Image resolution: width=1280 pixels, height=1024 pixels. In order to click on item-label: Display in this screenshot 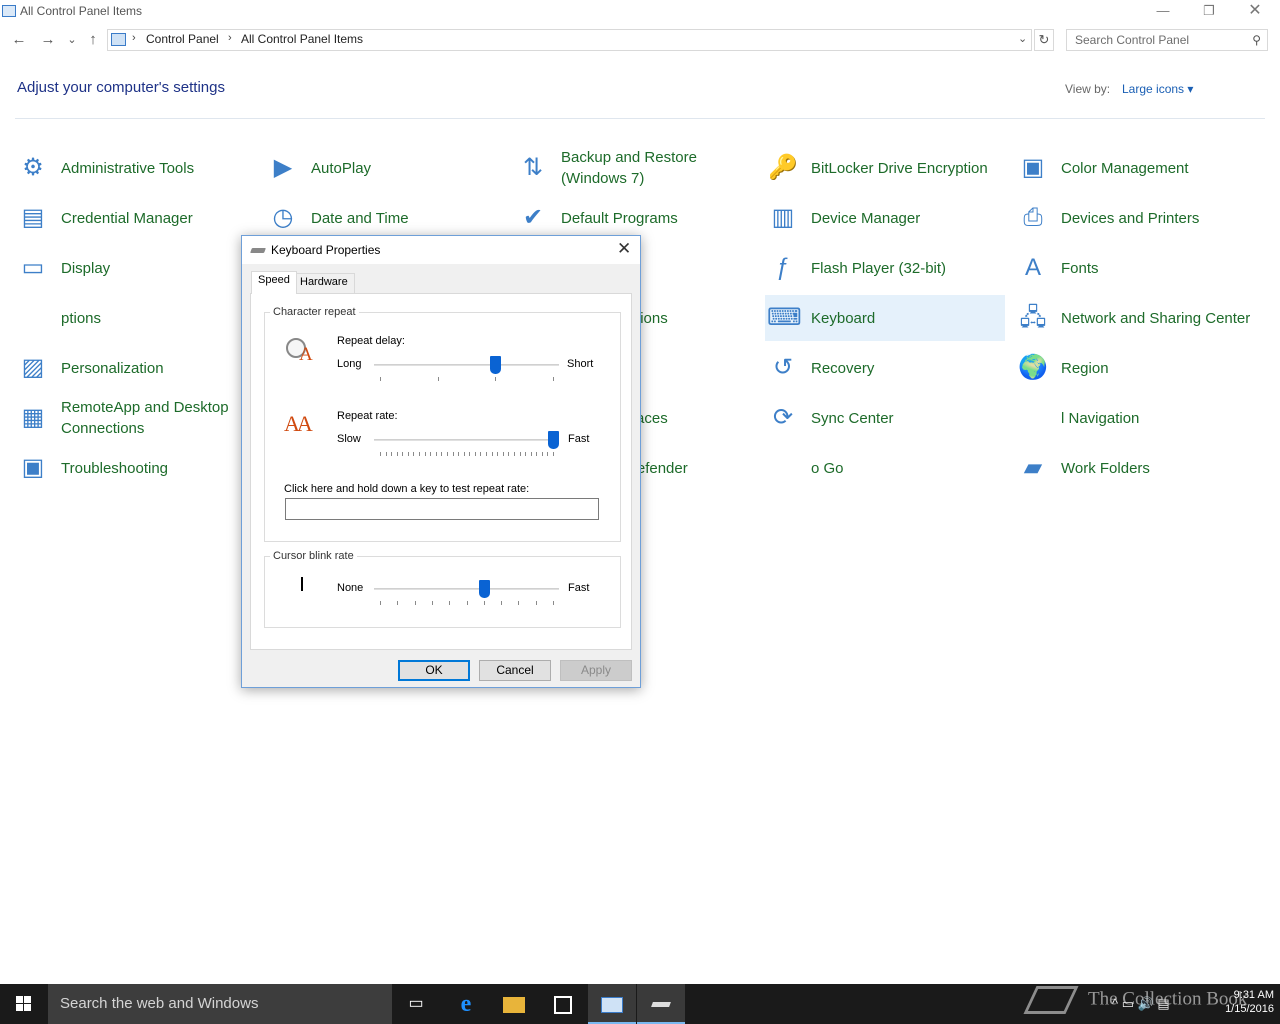, I will do `click(86, 268)`.